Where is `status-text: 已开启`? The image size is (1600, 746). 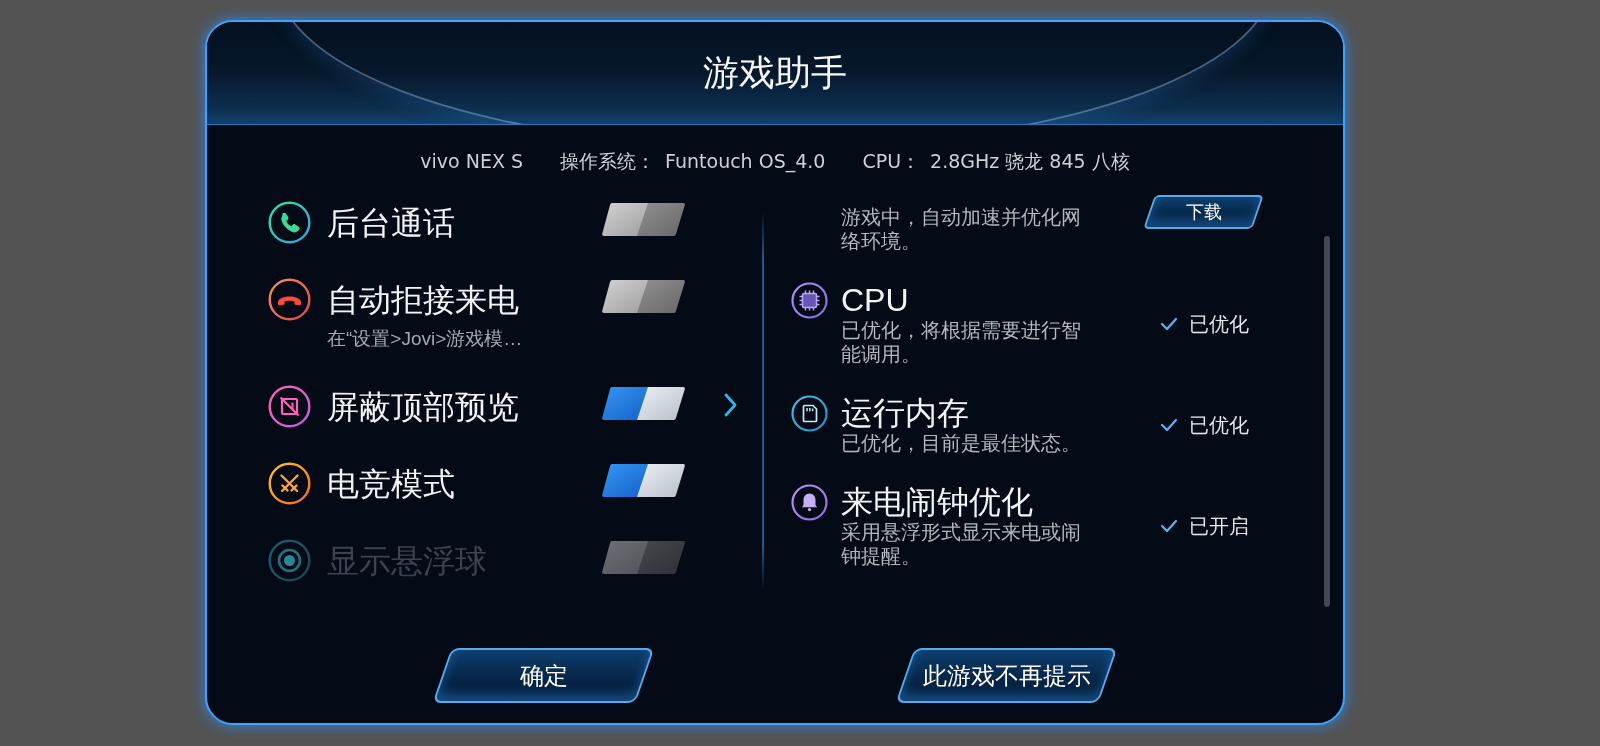 status-text: 已开启 is located at coordinates (1219, 526).